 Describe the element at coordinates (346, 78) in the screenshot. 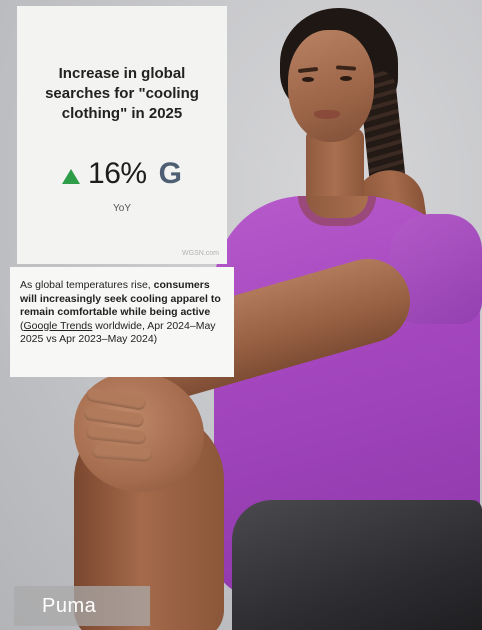

I see `right-eye` at that location.